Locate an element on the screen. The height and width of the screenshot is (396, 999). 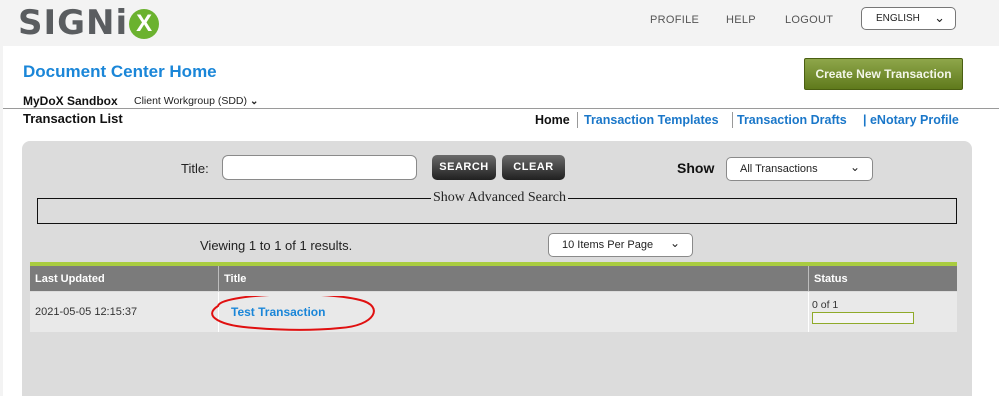
logo-x-badge: X is located at coordinates (144, 24).